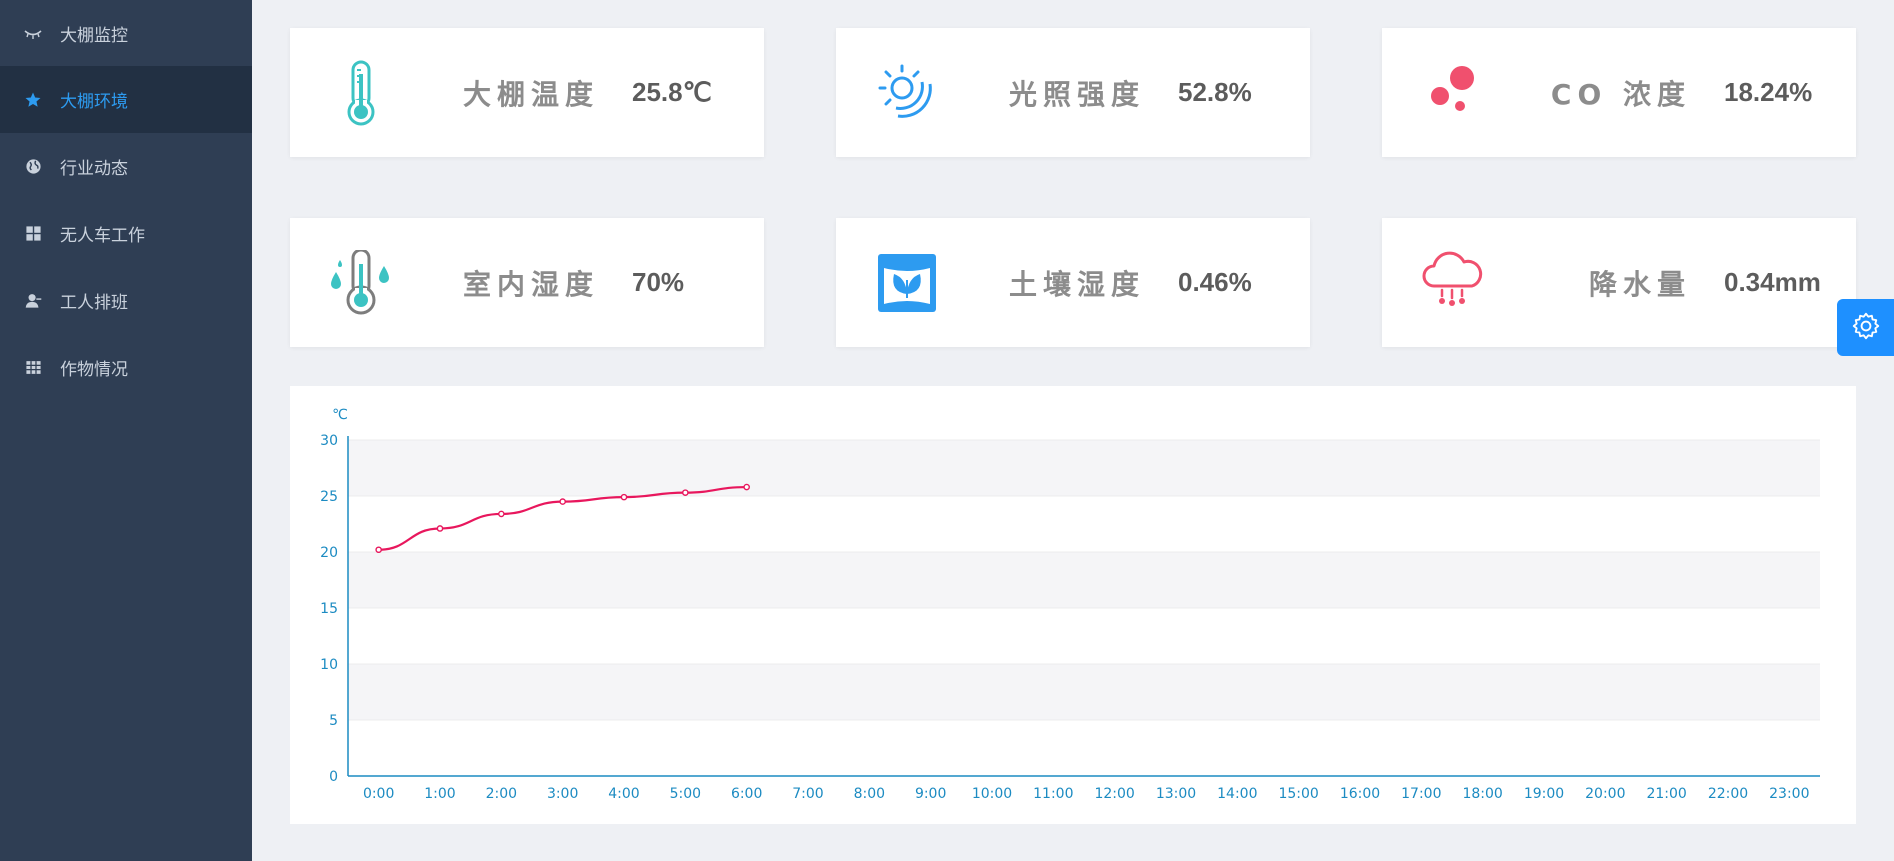 The image size is (1894, 861). Describe the element at coordinates (658, 282) in the screenshot. I see `card-value: 70%` at that location.